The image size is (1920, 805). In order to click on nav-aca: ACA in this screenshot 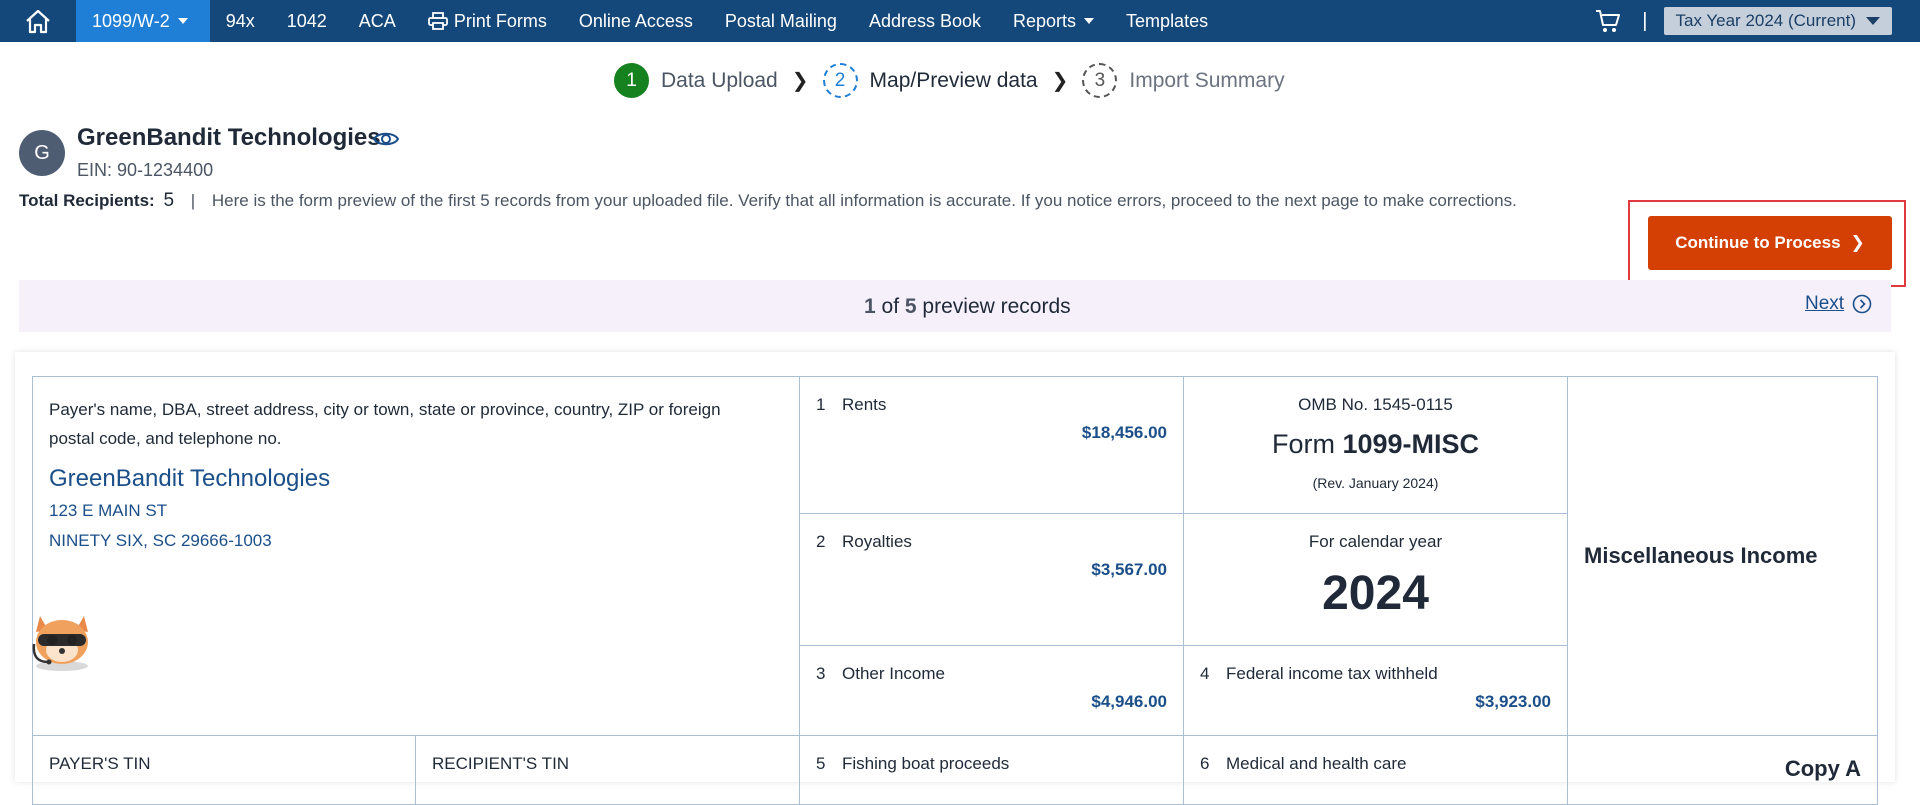, I will do `click(377, 21)`.